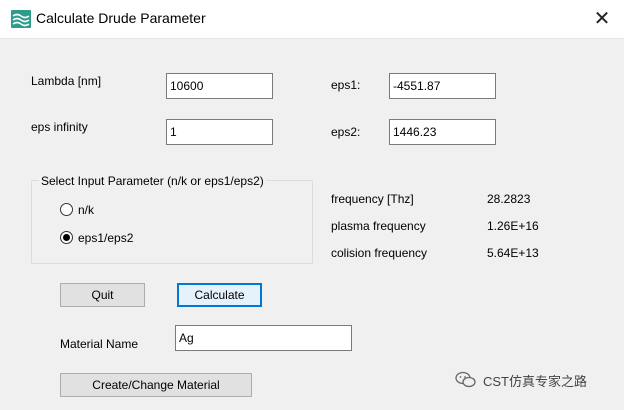 This screenshot has width=624, height=410. Describe the element at coordinates (465, 379) in the screenshot. I see `wechat-icon` at that location.